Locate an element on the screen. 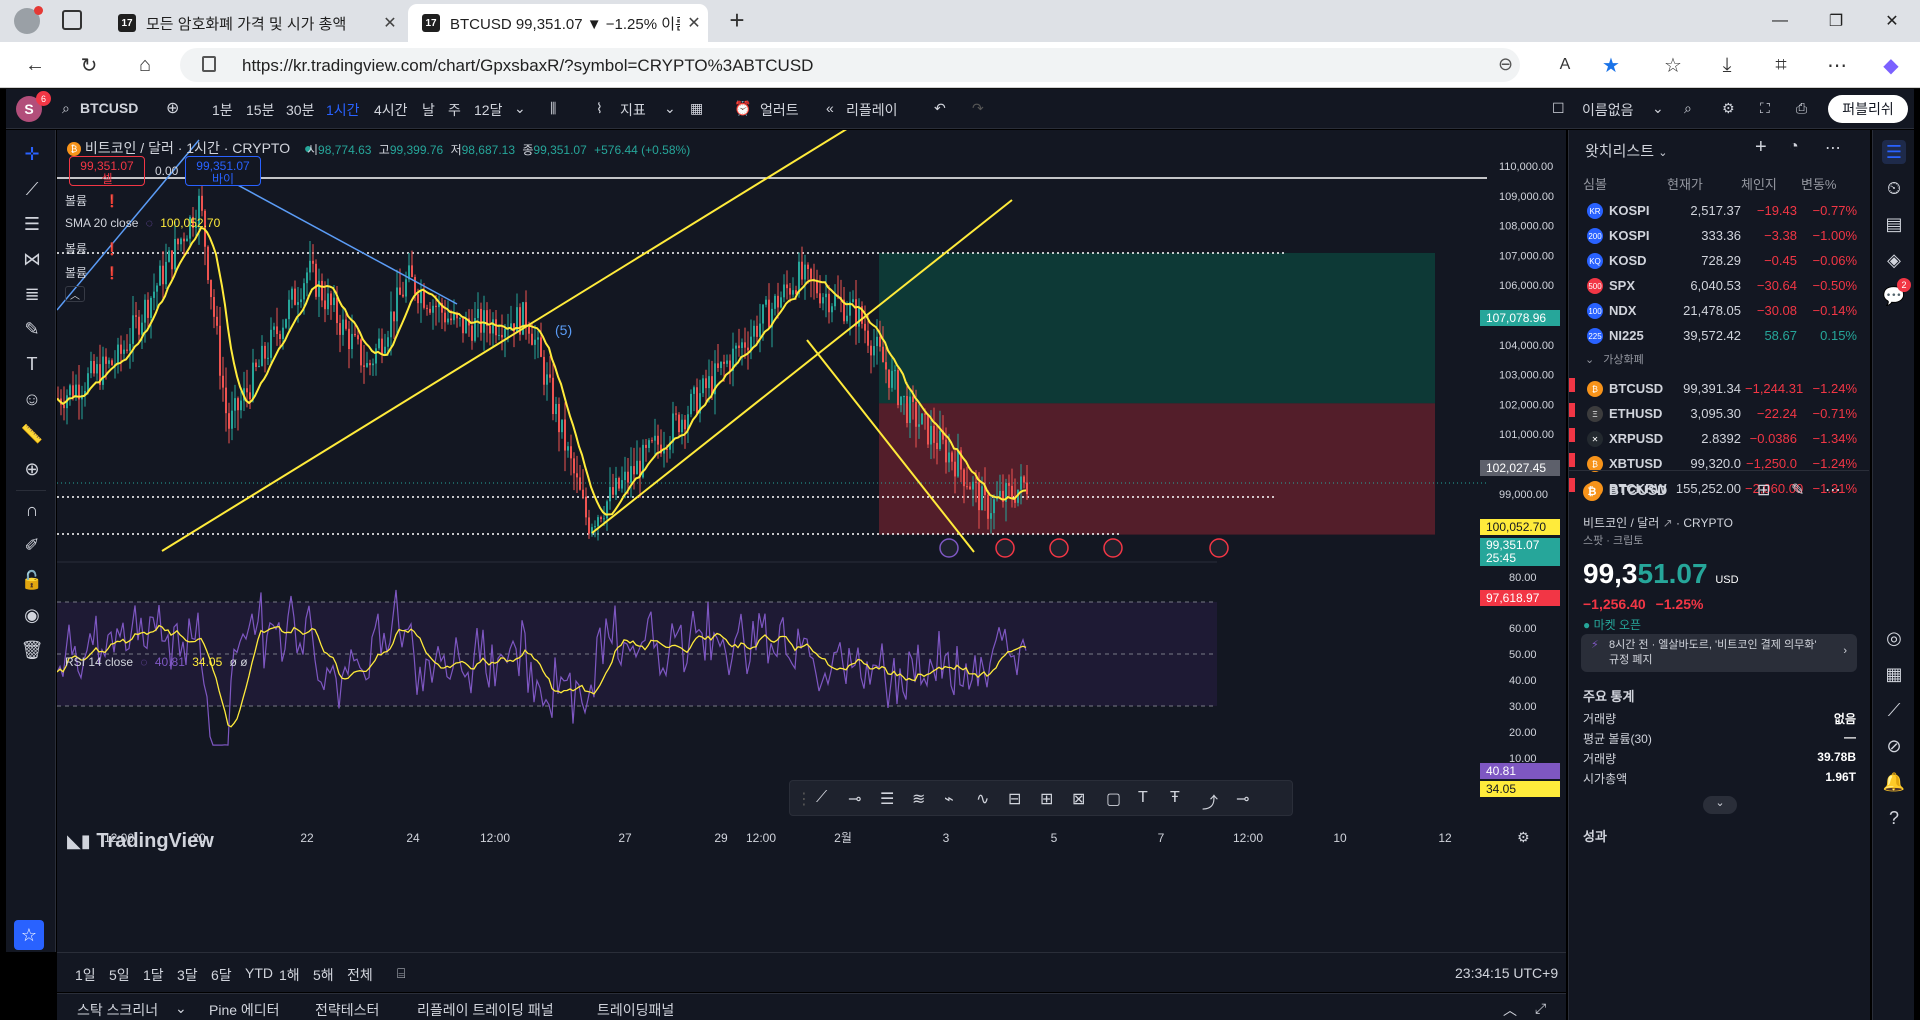 The image size is (1920, 1020). copilot-icon: ◆ is located at coordinates (1891, 65).